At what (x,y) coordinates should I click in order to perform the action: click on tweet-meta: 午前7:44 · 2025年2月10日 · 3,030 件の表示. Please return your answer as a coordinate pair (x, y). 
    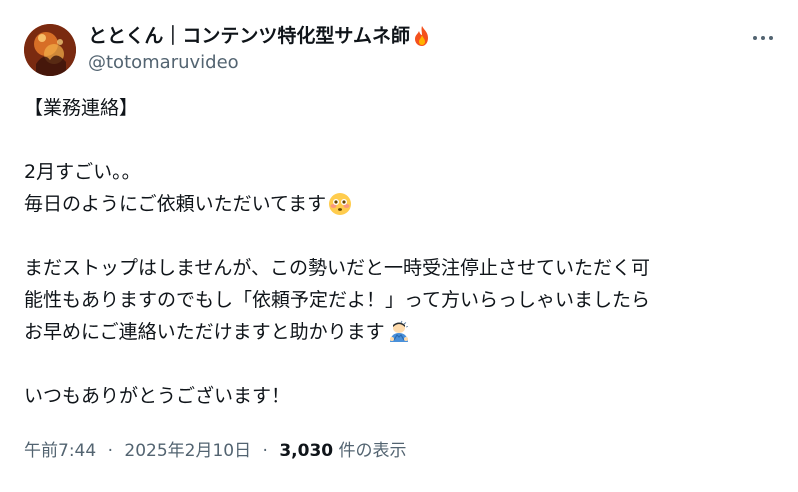
    Looking at the image, I should click on (215, 451).